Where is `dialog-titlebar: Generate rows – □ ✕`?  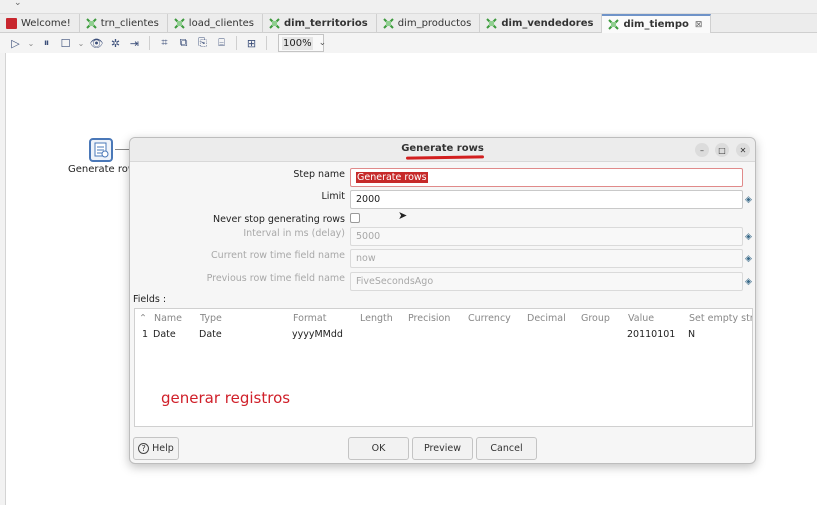
dialog-titlebar: Generate rows – □ ✕ is located at coordinates (442, 150).